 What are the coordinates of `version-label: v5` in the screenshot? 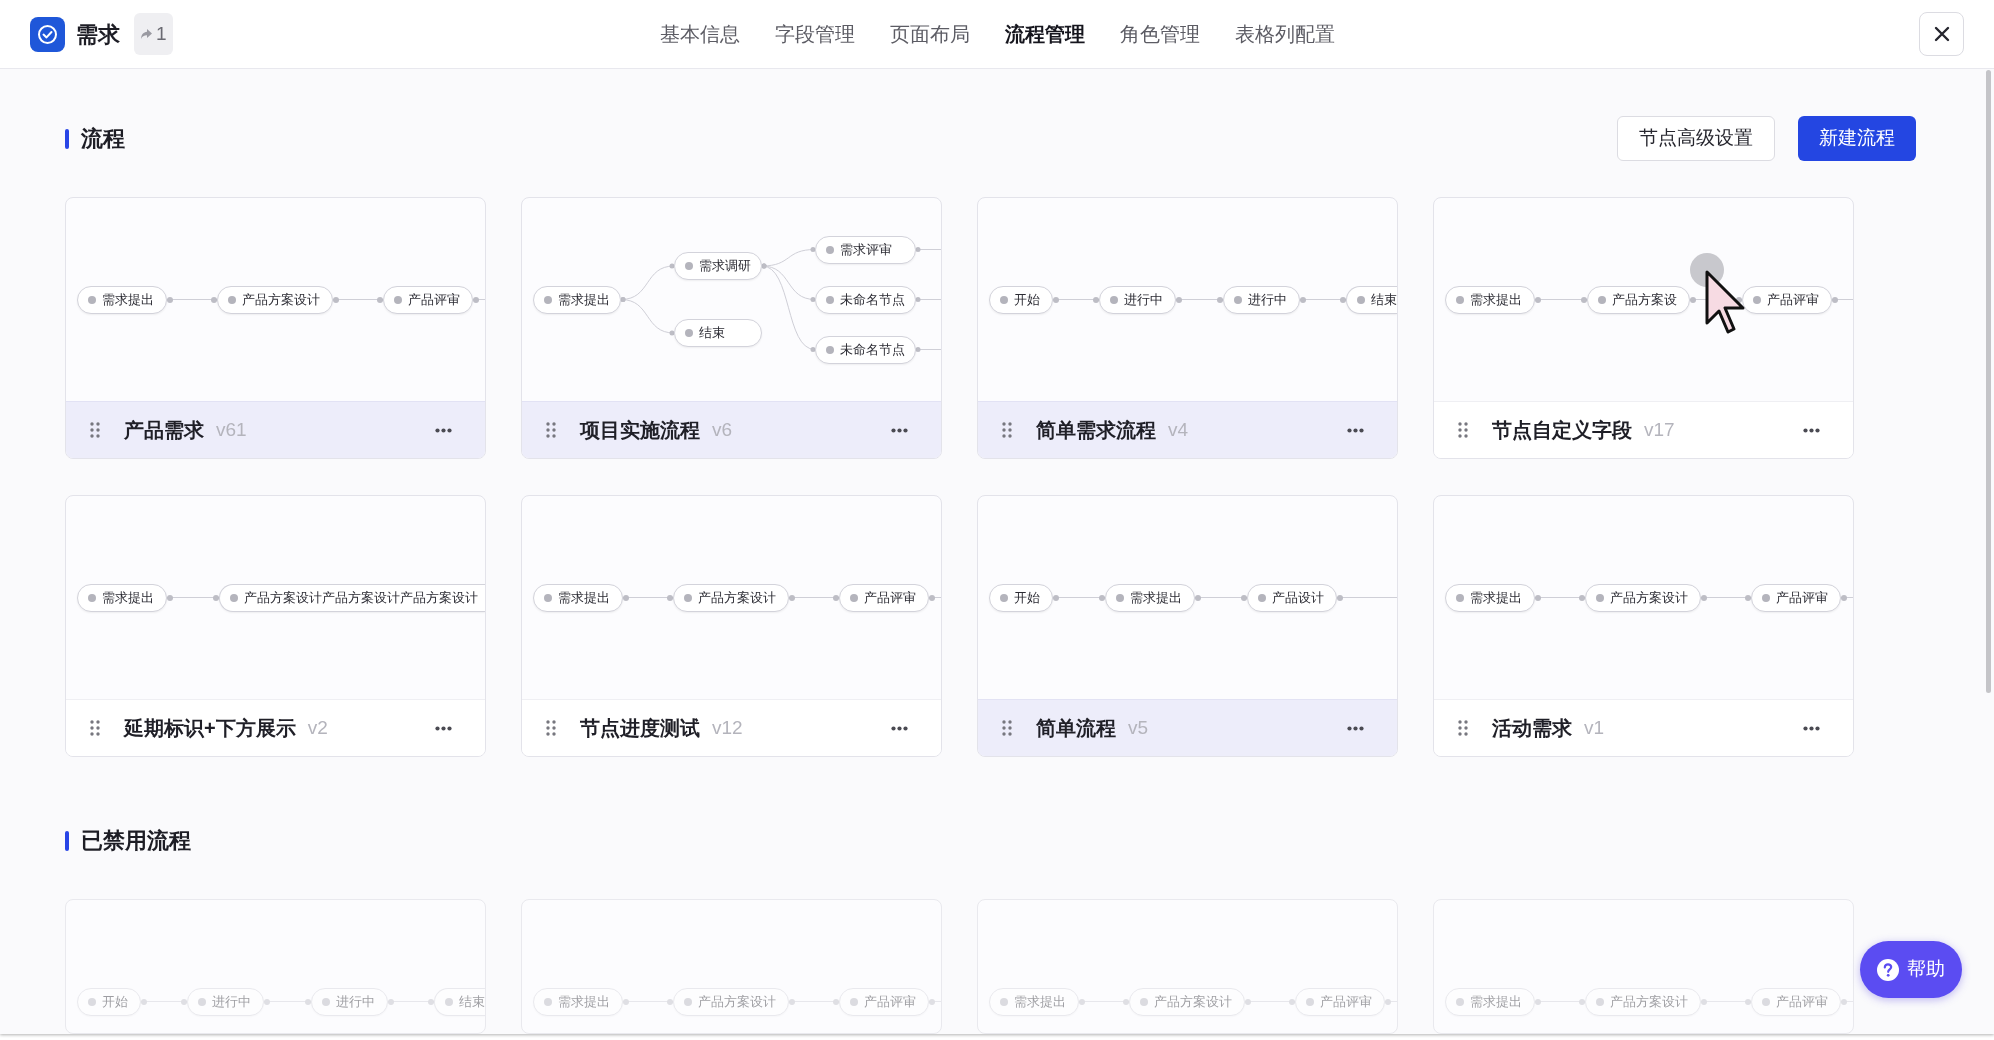 It's located at (1138, 727).